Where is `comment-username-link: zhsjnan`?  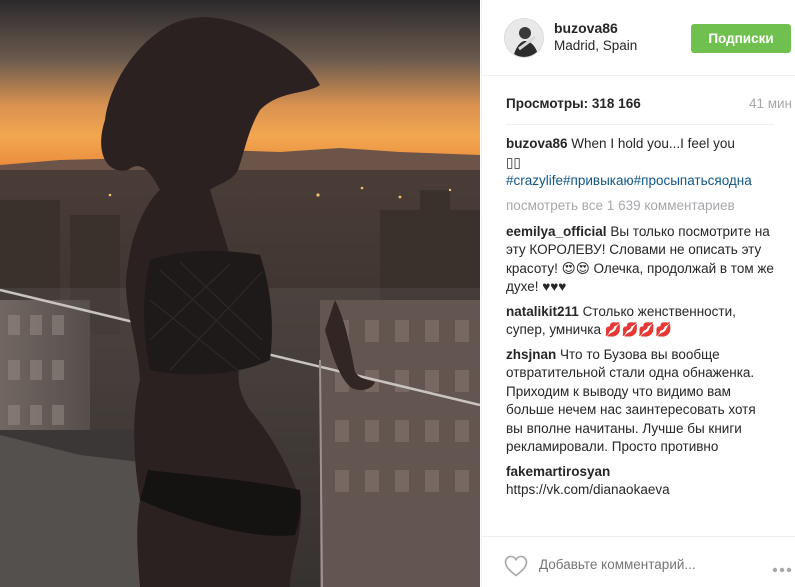
comment-username-link: zhsjnan is located at coordinates (531, 354).